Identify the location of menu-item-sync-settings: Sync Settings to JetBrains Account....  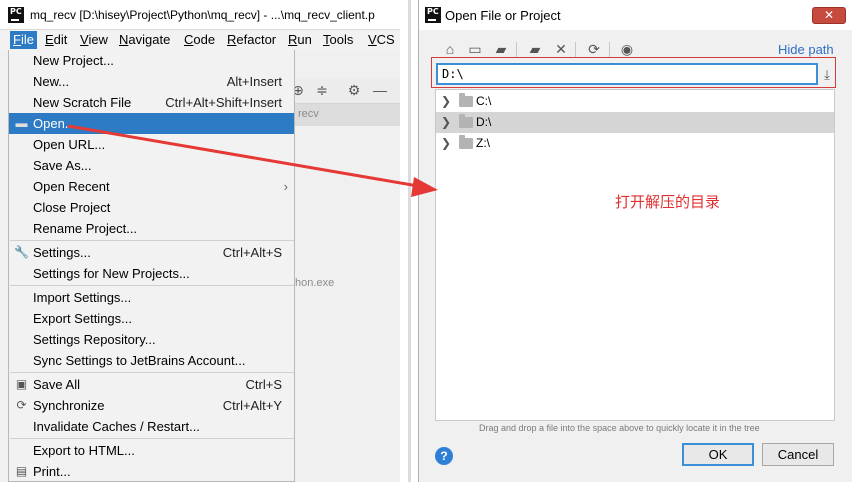
(151, 360).